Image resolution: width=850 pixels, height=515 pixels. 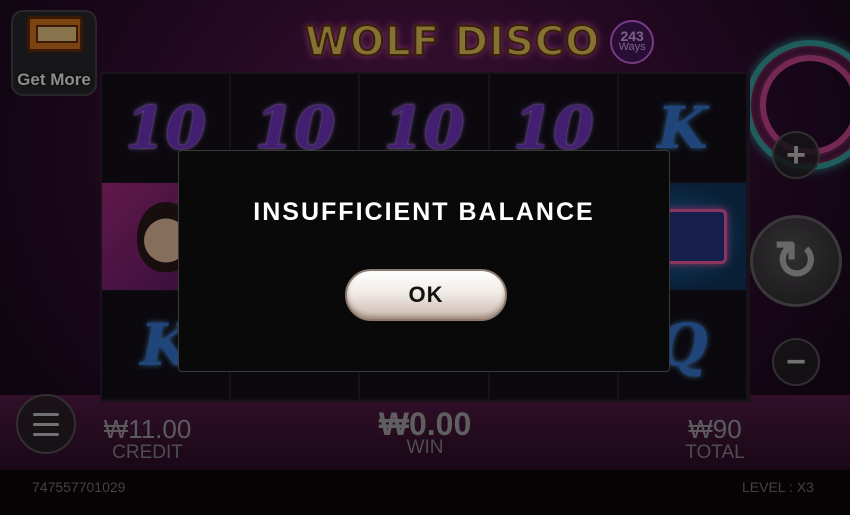 I want to click on dialog-message: INSUFFICIENT BALANCE, so click(x=424, y=212).